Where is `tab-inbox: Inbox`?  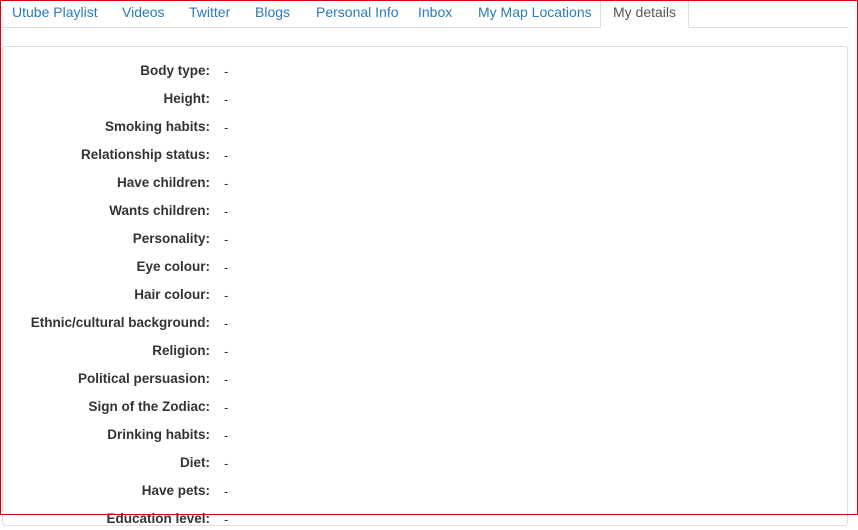 tab-inbox: Inbox is located at coordinates (435, 13).